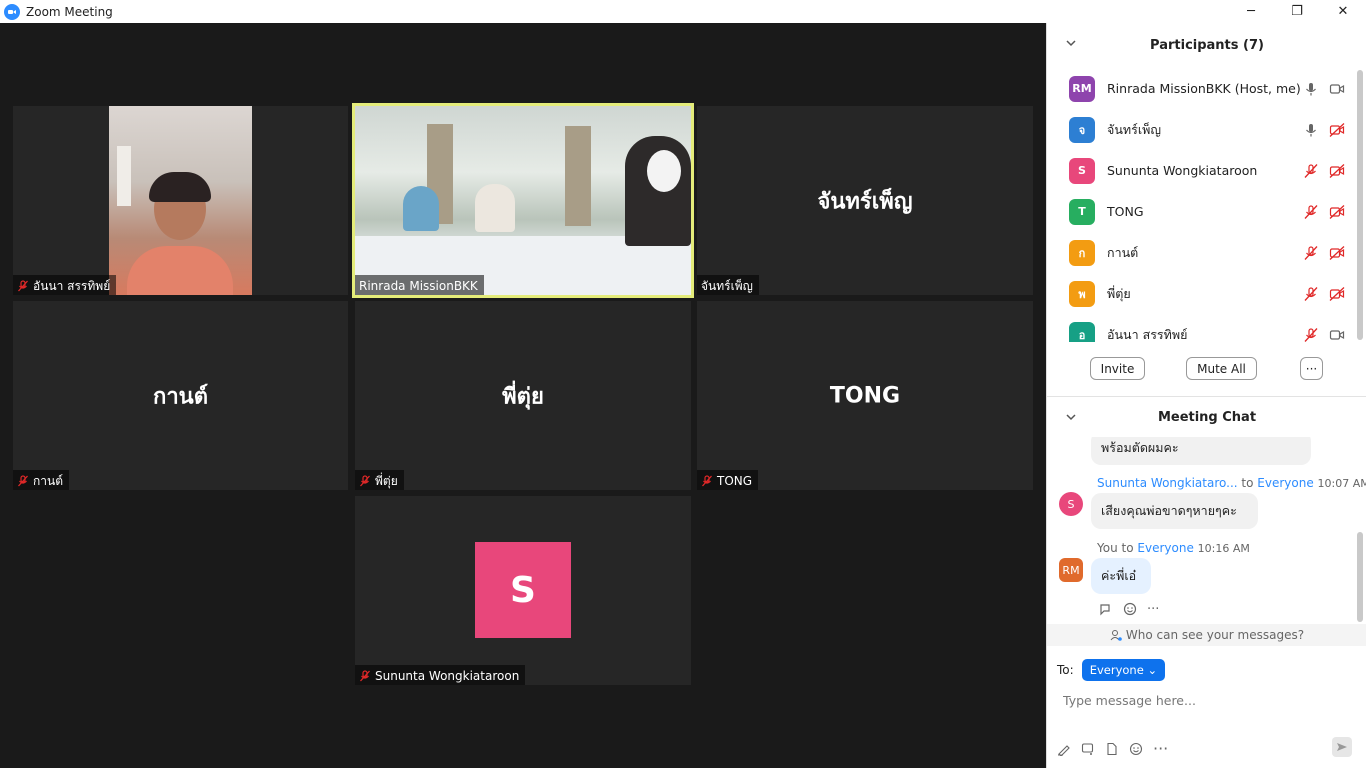  I want to click on participant-display-name: TONG, so click(865, 395).